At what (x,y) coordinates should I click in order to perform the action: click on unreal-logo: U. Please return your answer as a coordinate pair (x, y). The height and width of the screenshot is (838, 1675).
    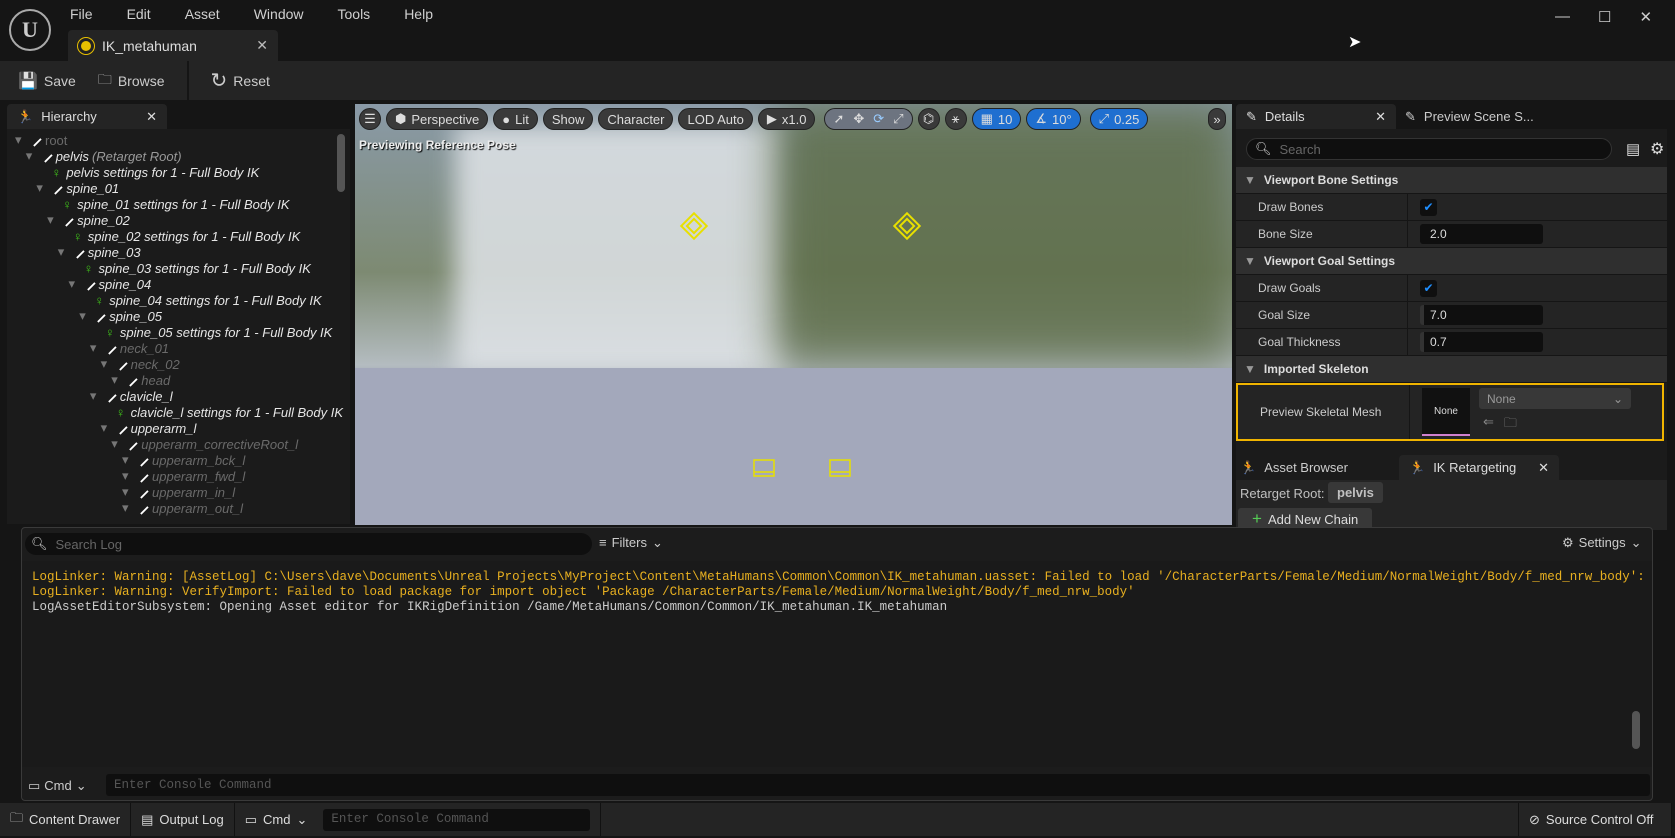
    Looking at the image, I should click on (30, 30).